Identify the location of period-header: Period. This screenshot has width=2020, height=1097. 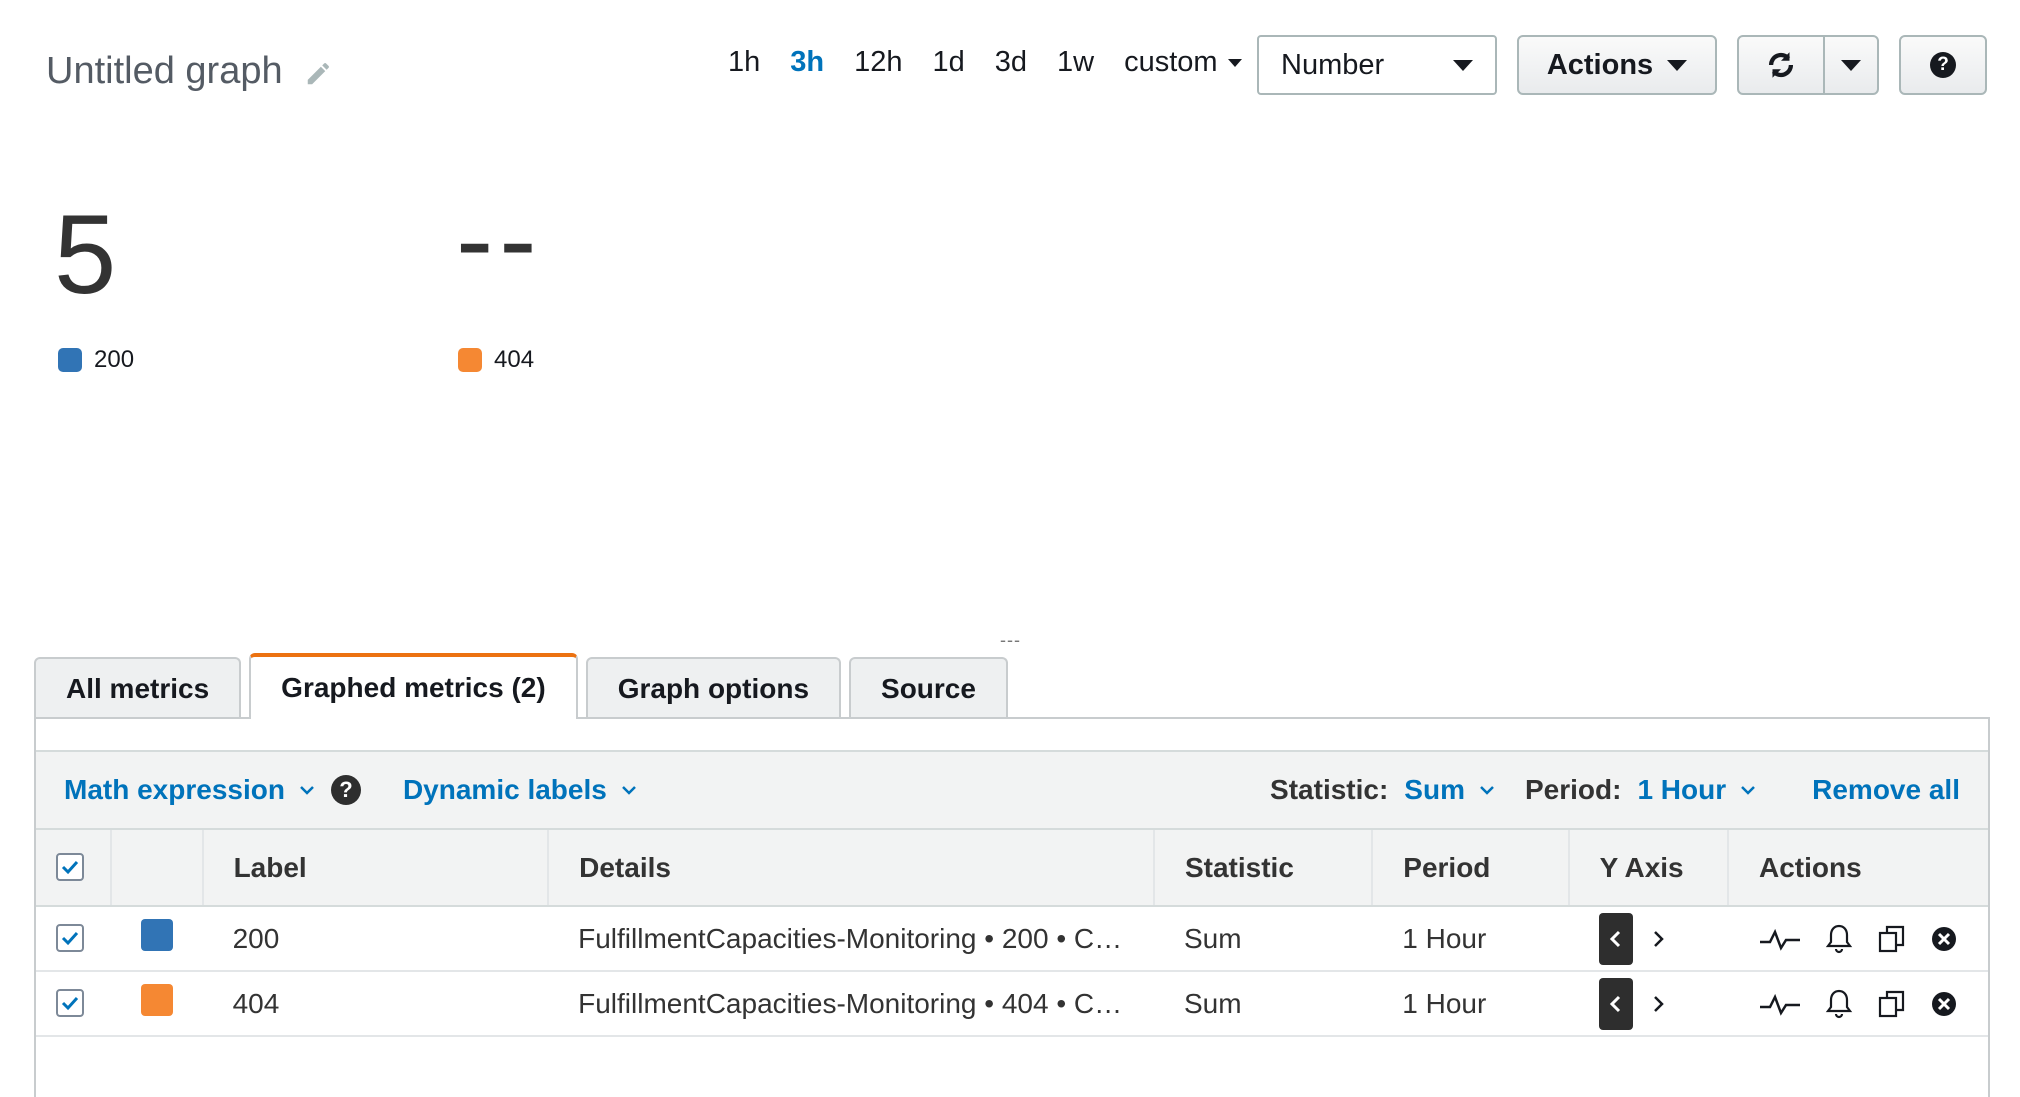
(1471, 868).